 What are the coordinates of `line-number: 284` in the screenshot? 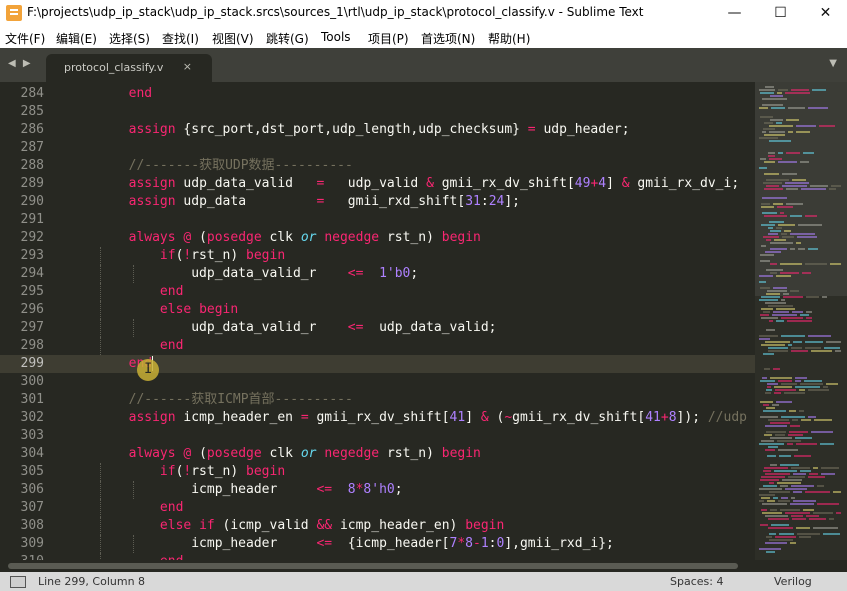 It's located at (32, 93).